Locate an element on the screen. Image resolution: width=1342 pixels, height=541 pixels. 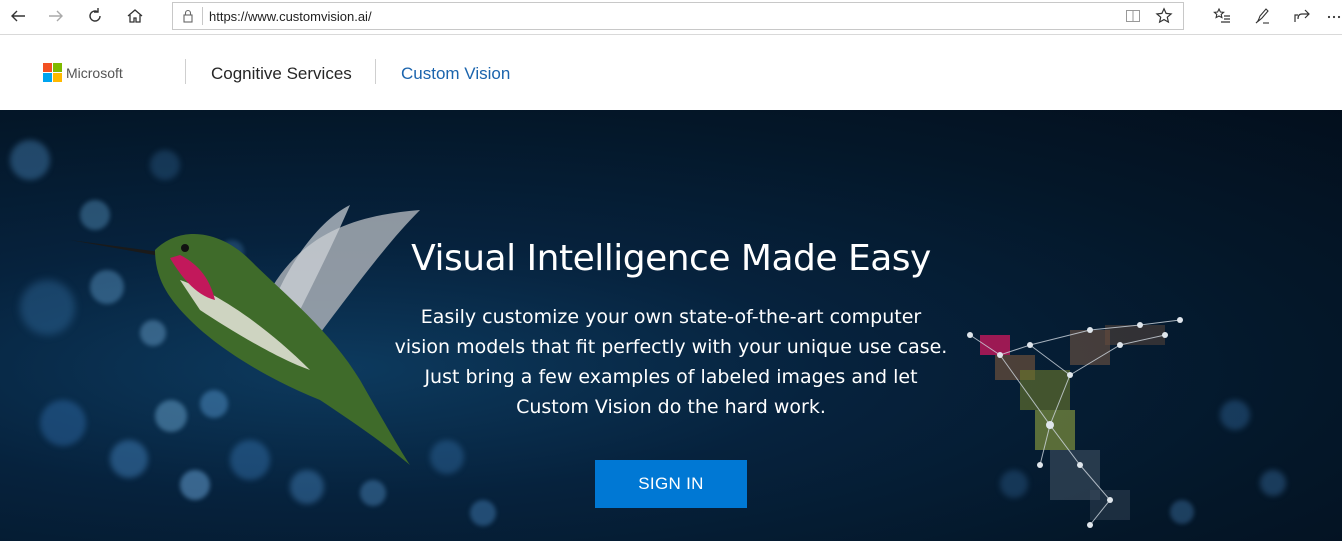
arrow-right-icon is located at coordinates (56, 16).